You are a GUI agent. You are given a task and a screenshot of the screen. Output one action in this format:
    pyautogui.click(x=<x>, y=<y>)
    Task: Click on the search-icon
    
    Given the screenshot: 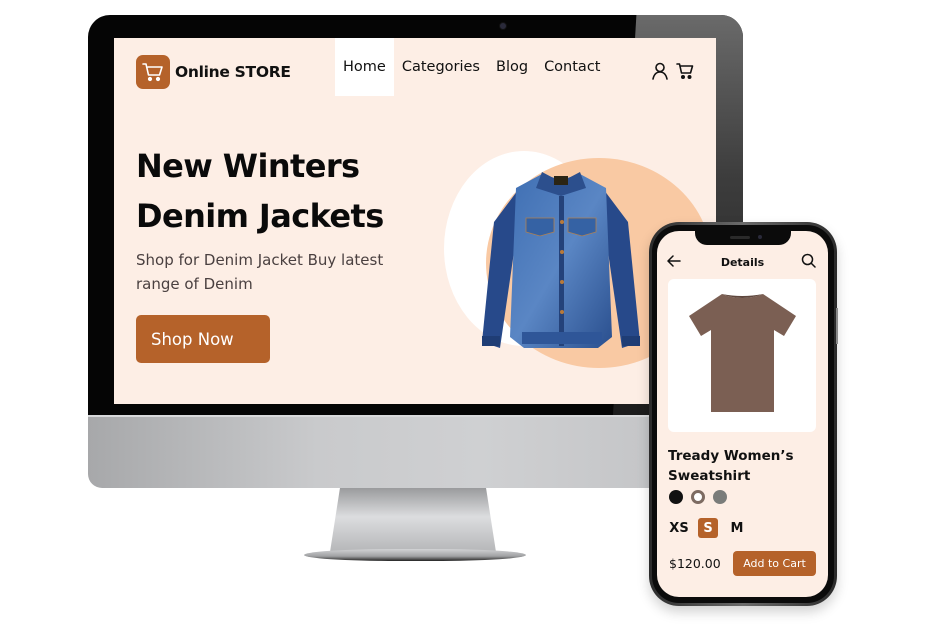 What is the action you would take?
    pyautogui.click(x=808, y=260)
    